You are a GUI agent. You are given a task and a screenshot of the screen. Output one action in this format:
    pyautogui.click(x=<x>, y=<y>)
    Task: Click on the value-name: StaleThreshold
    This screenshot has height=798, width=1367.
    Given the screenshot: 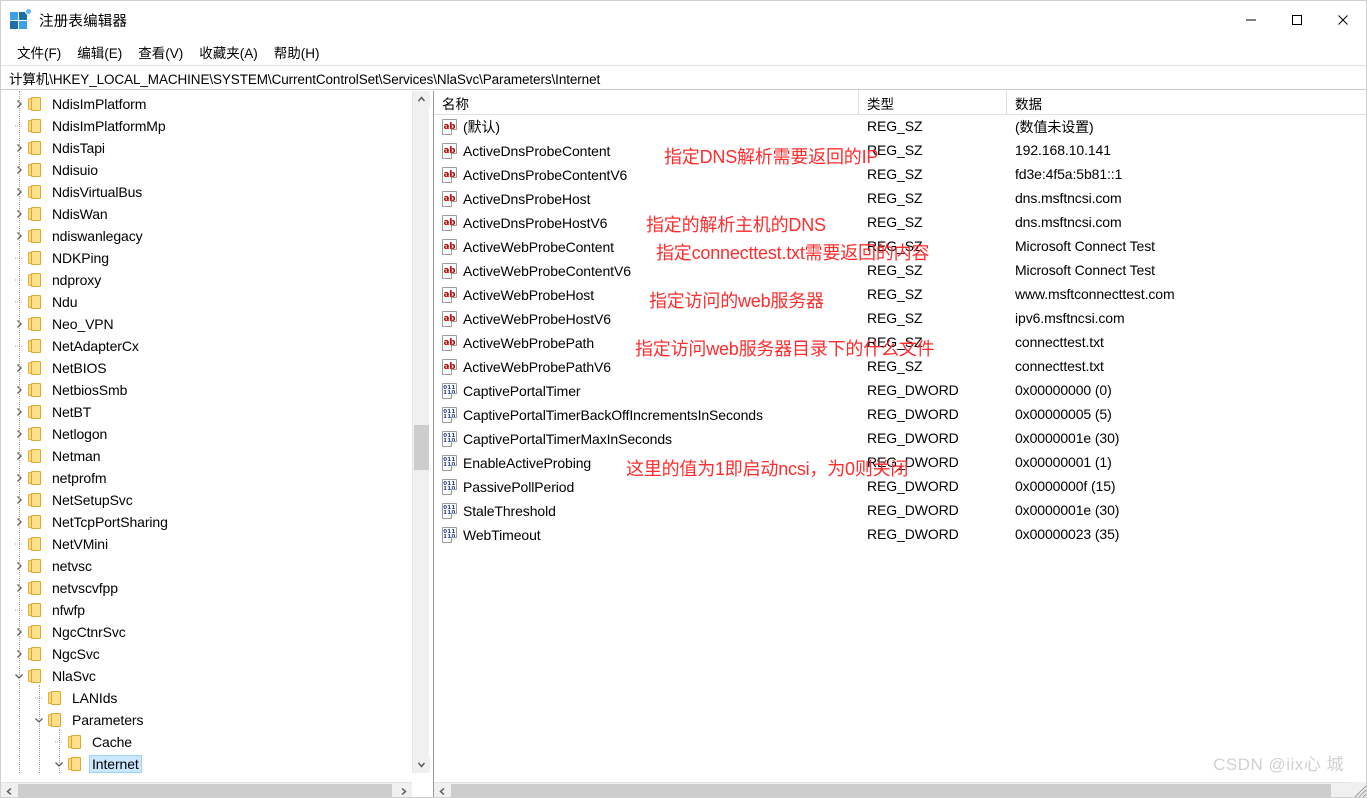 What is the action you would take?
    pyautogui.click(x=509, y=511)
    